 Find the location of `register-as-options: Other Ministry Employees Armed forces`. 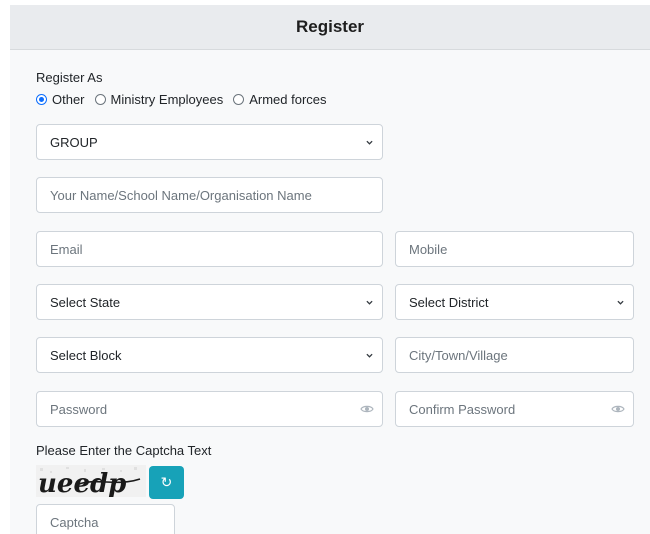

register-as-options: Other Ministry Employees Armed forces is located at coordinates (186, 99).